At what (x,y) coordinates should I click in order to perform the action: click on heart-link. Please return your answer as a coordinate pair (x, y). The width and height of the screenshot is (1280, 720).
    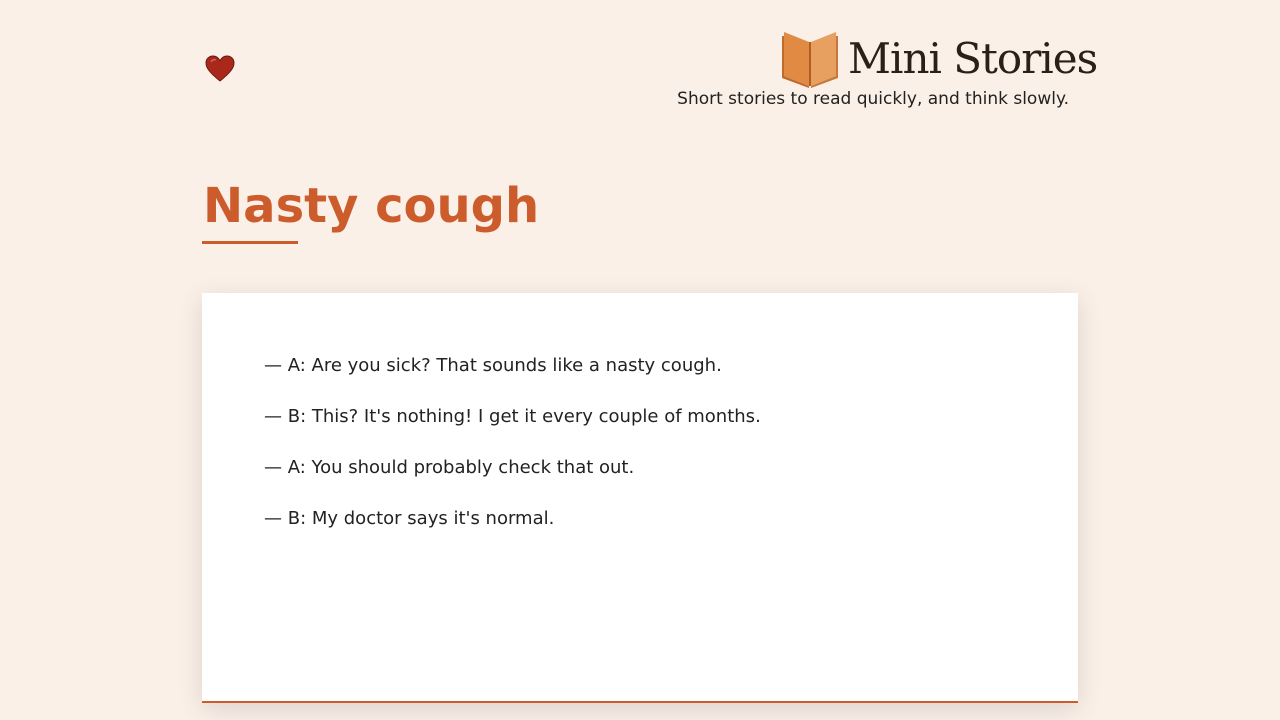
    Looking at the image, I should click on (219, 68).